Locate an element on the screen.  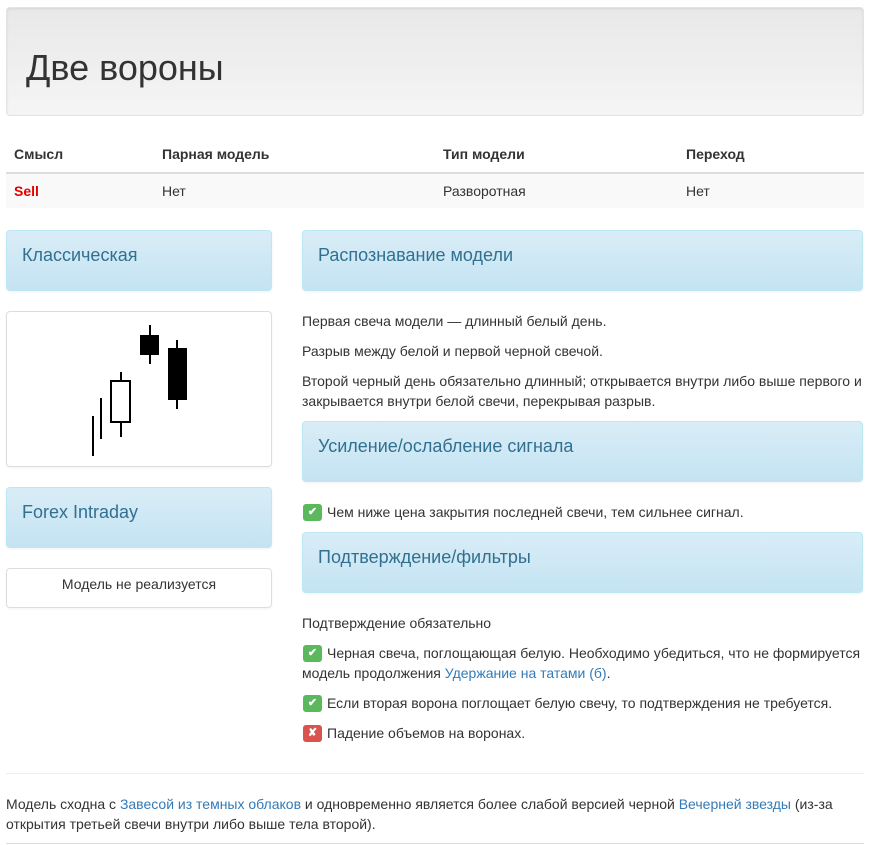
signal-heading-text: Усиление/ослабление сигнала is located at coordinates (446, 446).